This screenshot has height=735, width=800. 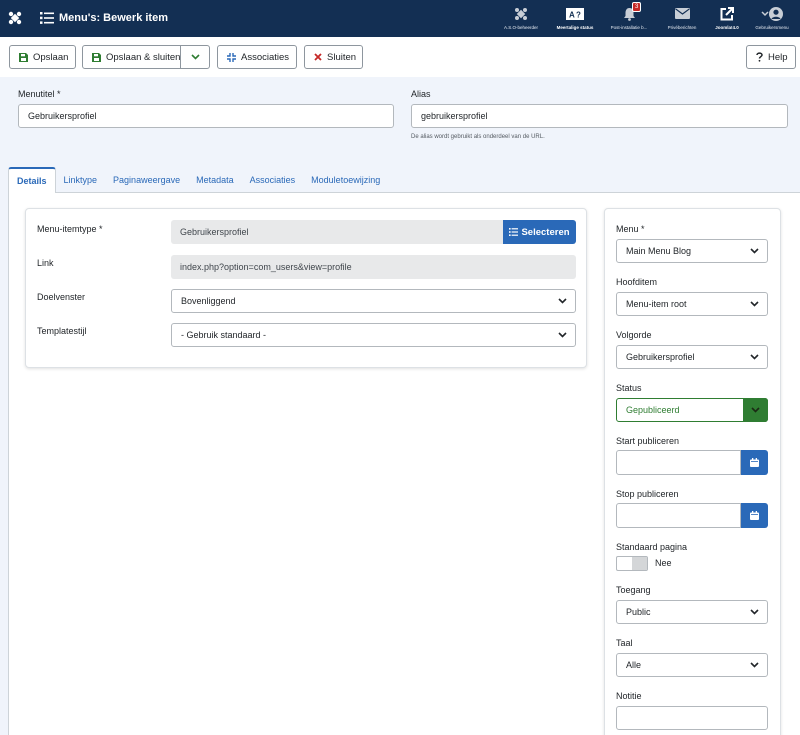 What do you see at coordinates (629, 696) in the screenshot?
I see `note-label: Notitie` at bounding box center [629, 696].